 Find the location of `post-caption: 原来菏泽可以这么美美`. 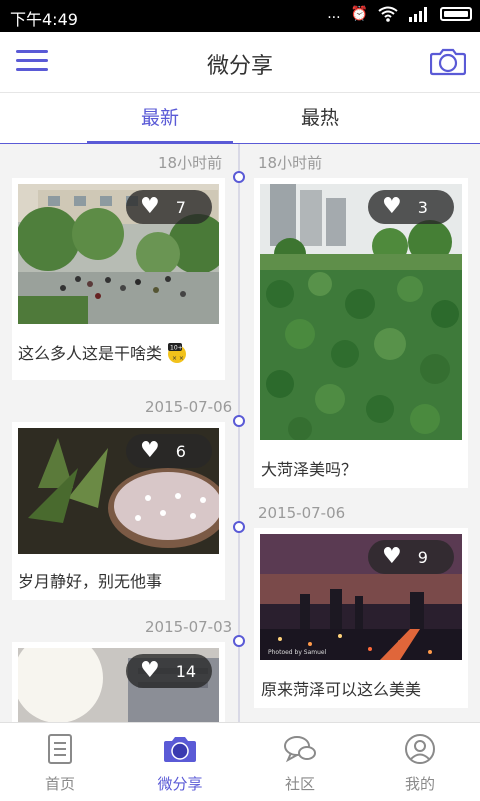

post-caption: 原来菏泽可以这么美美 is located at coordinates (341, 689).